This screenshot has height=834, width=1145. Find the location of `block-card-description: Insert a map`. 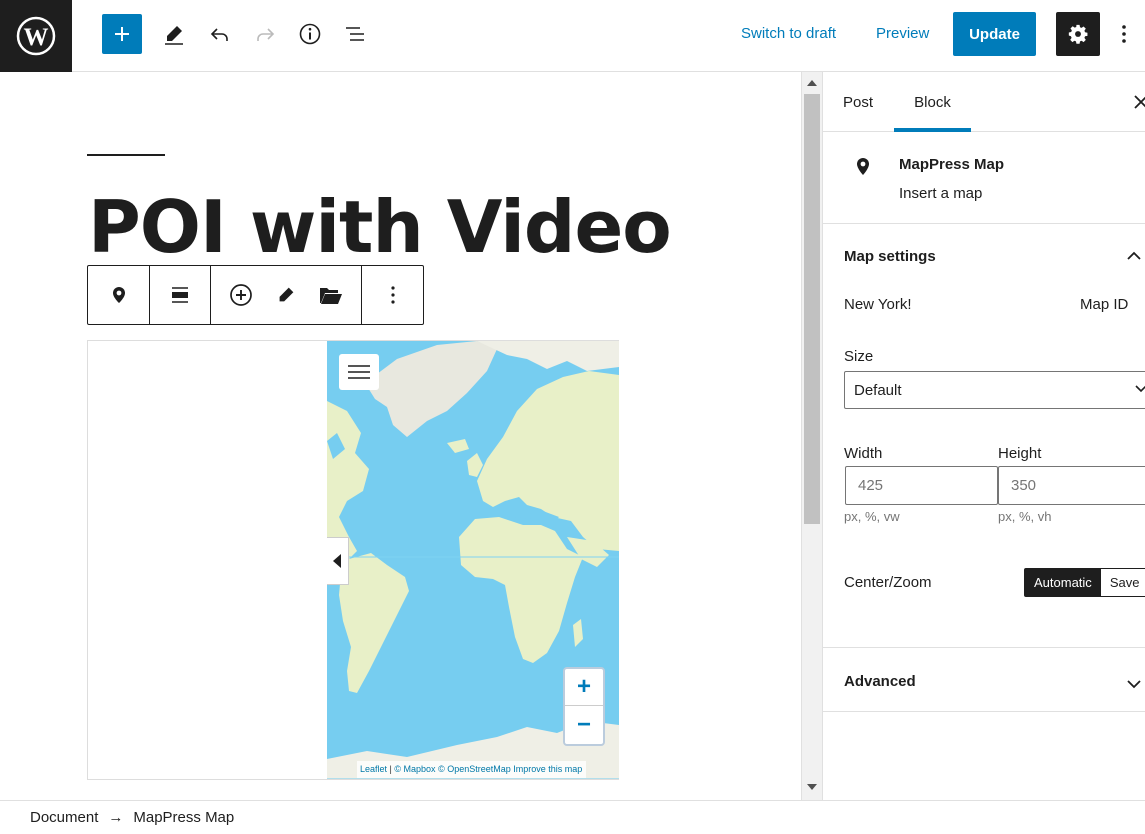

block-card-description: Insert a map is located at coordinates (941, 193).